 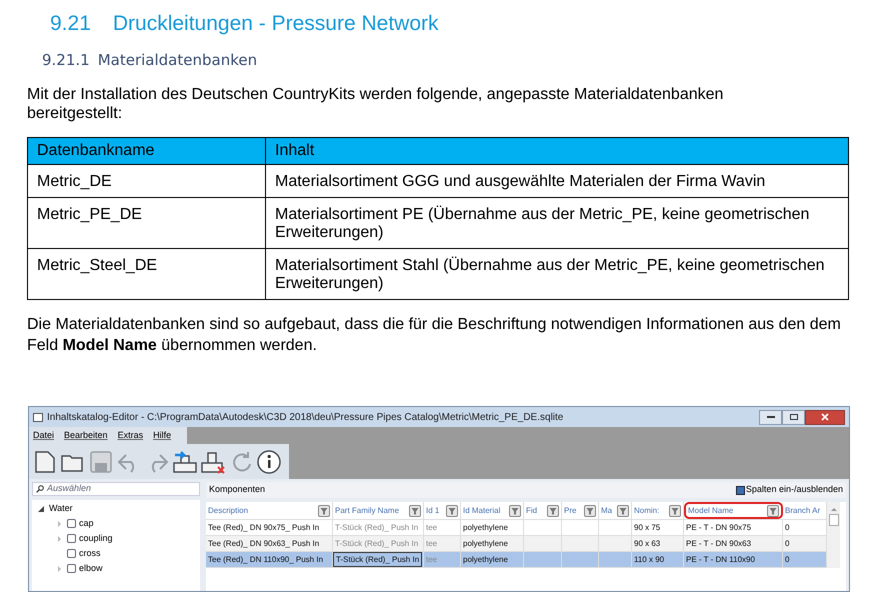 What do you see at coordinates (131, 435) in the screenshot?
I see `menu-item: Extras` at bounding box center [131, 435].